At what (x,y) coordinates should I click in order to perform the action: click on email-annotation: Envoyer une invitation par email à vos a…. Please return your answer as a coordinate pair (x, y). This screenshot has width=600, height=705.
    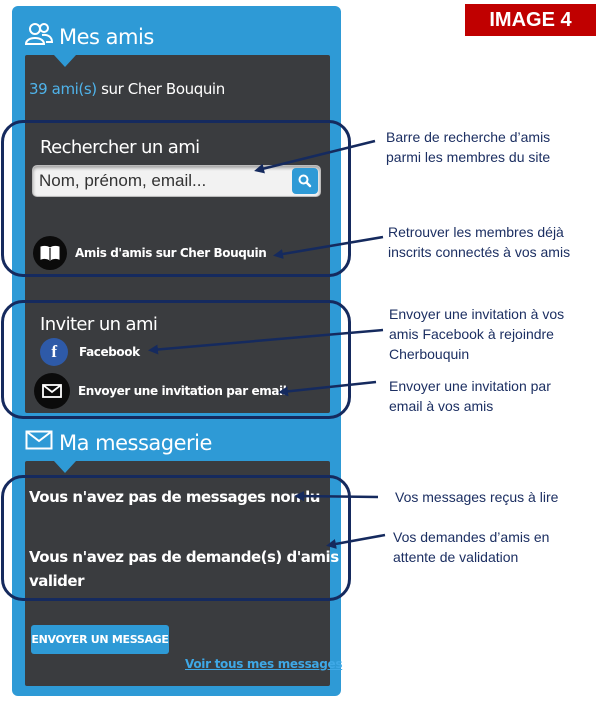
    Looking at the image, I should click on (470, 396).